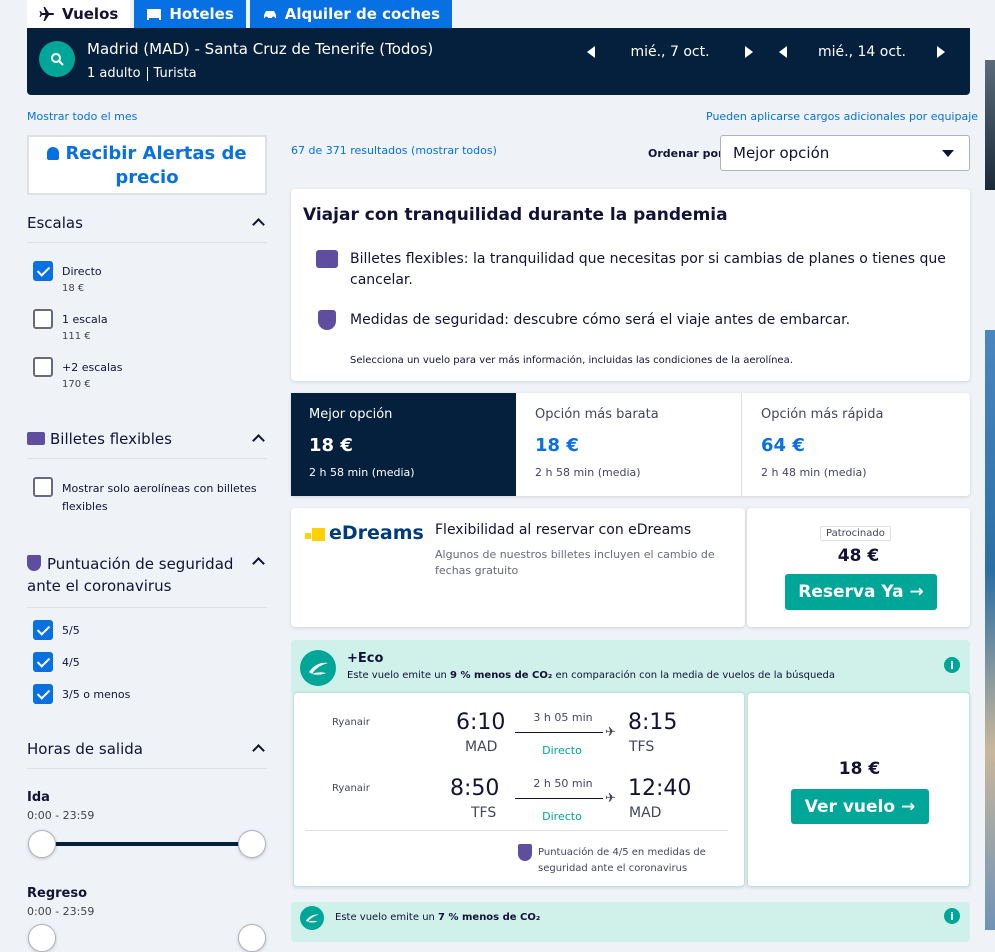 This screenshot has height=952, width=995. I want to click on outbound-slider-max-handle, so click(252, 844).